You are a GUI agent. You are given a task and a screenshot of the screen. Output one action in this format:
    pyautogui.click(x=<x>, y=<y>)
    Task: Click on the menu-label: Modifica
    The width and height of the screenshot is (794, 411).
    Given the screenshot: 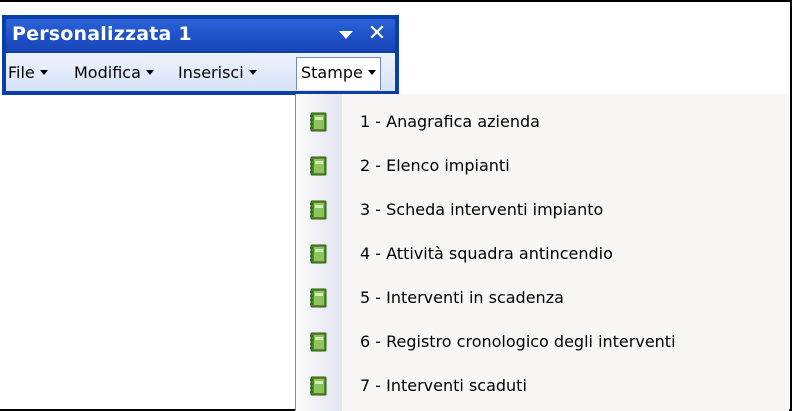 What is the action you would take?
    pyautogui.click(x=107, y=72)
    